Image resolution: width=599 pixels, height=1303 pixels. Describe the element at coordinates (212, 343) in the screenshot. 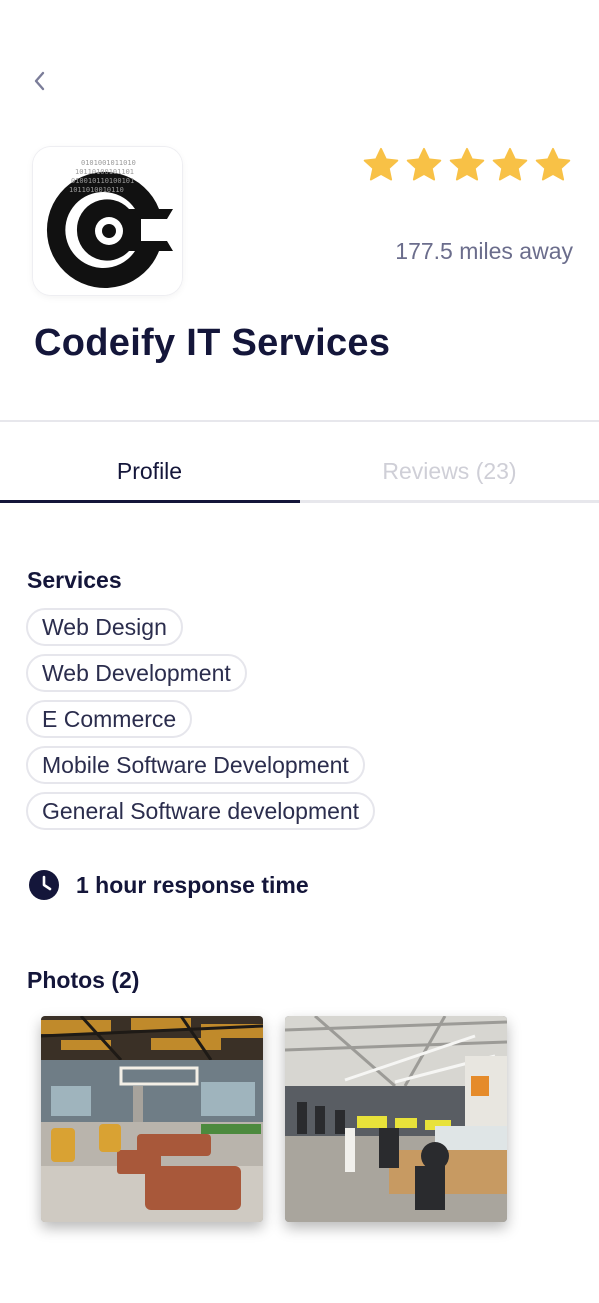

I see `company-name: Codeify IT Services` at that location.